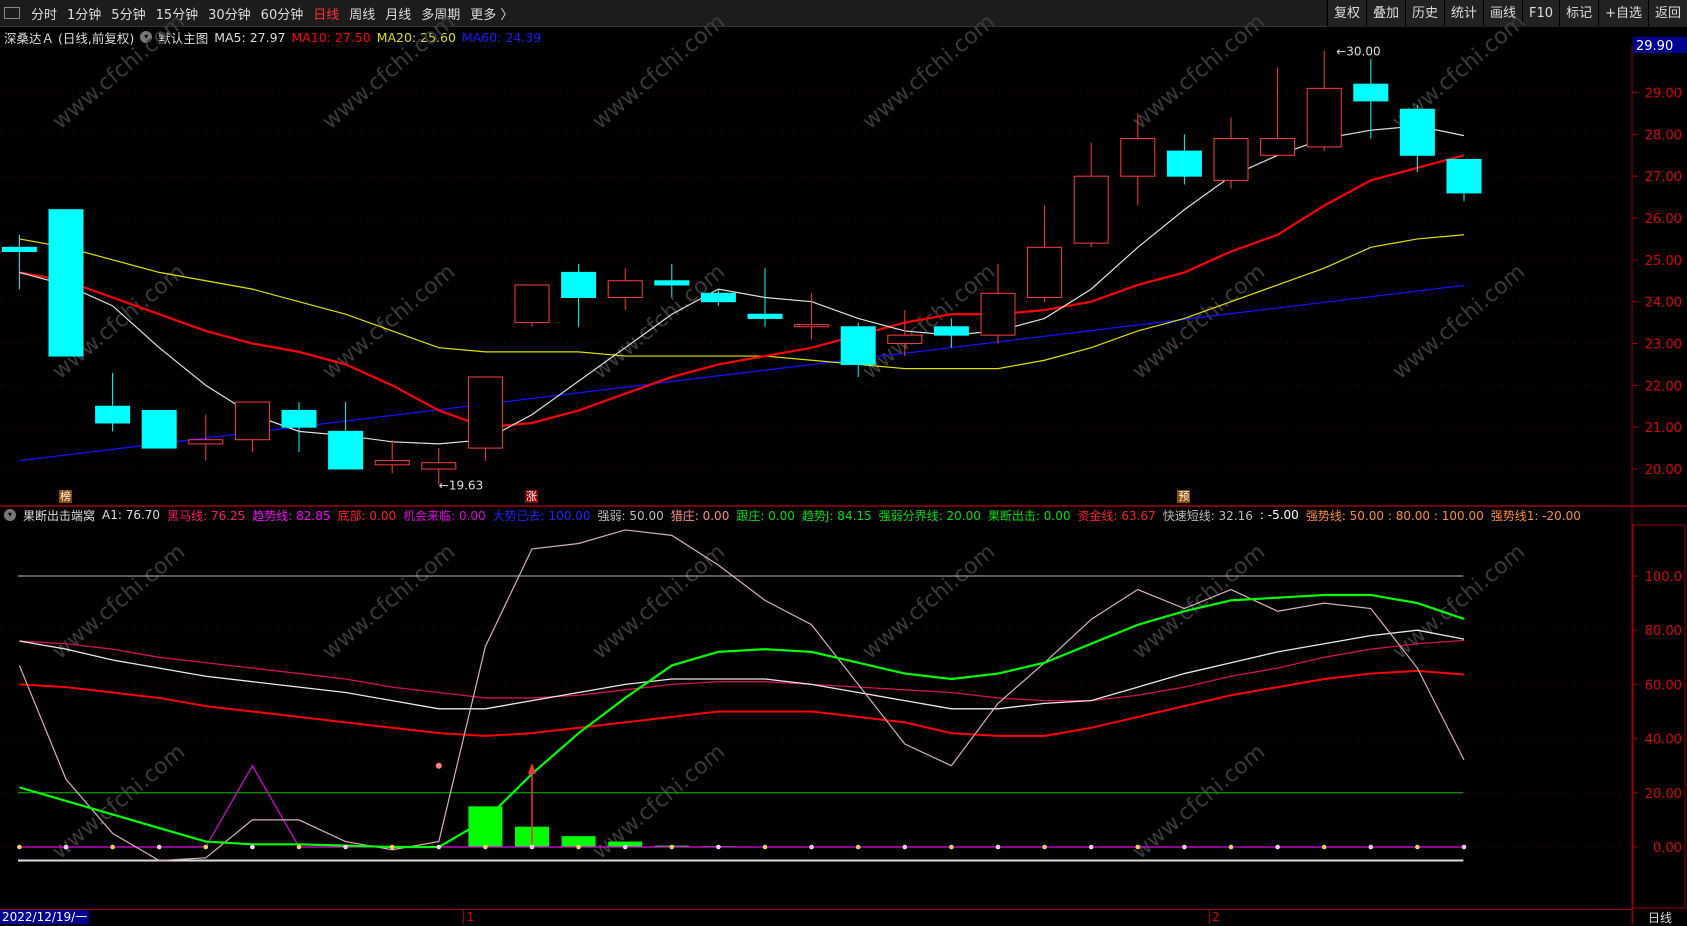 This screenshot has height=926, width=1687. What do you see at coordinates (131, 515) in the screenshot?
I see `indicator-legend-item: A1: 76.70` at bounding box center [131, 515].